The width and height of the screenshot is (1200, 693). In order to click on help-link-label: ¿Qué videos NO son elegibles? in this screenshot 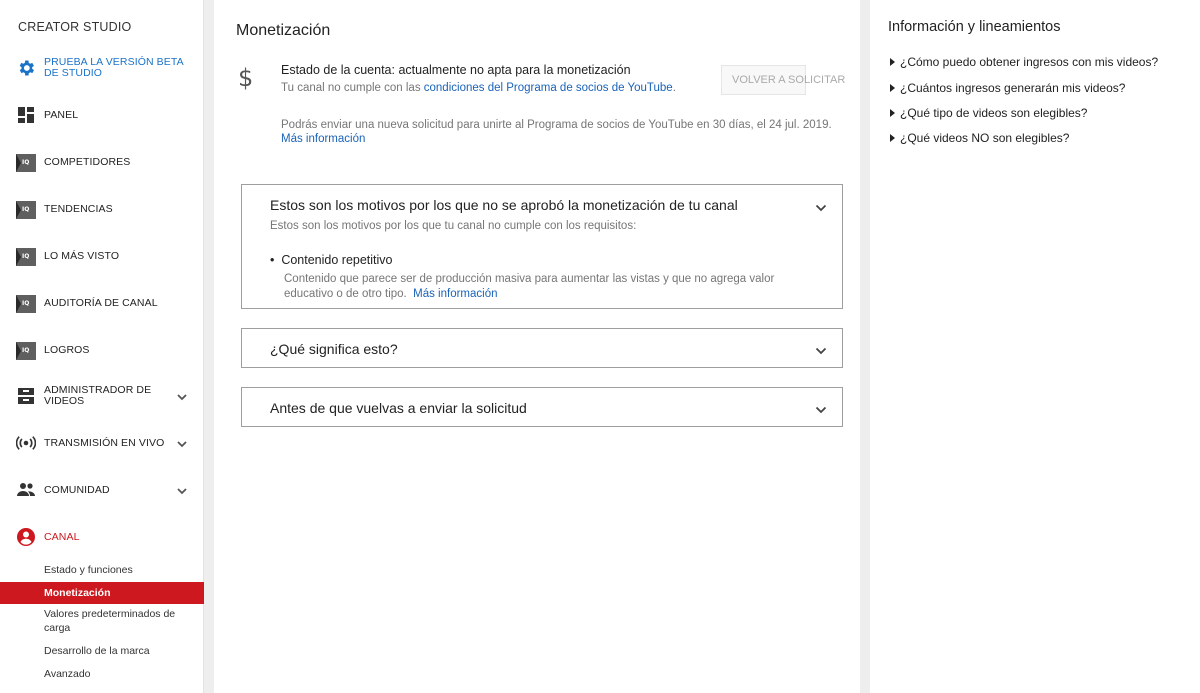, I will do `click(985, 138)`.